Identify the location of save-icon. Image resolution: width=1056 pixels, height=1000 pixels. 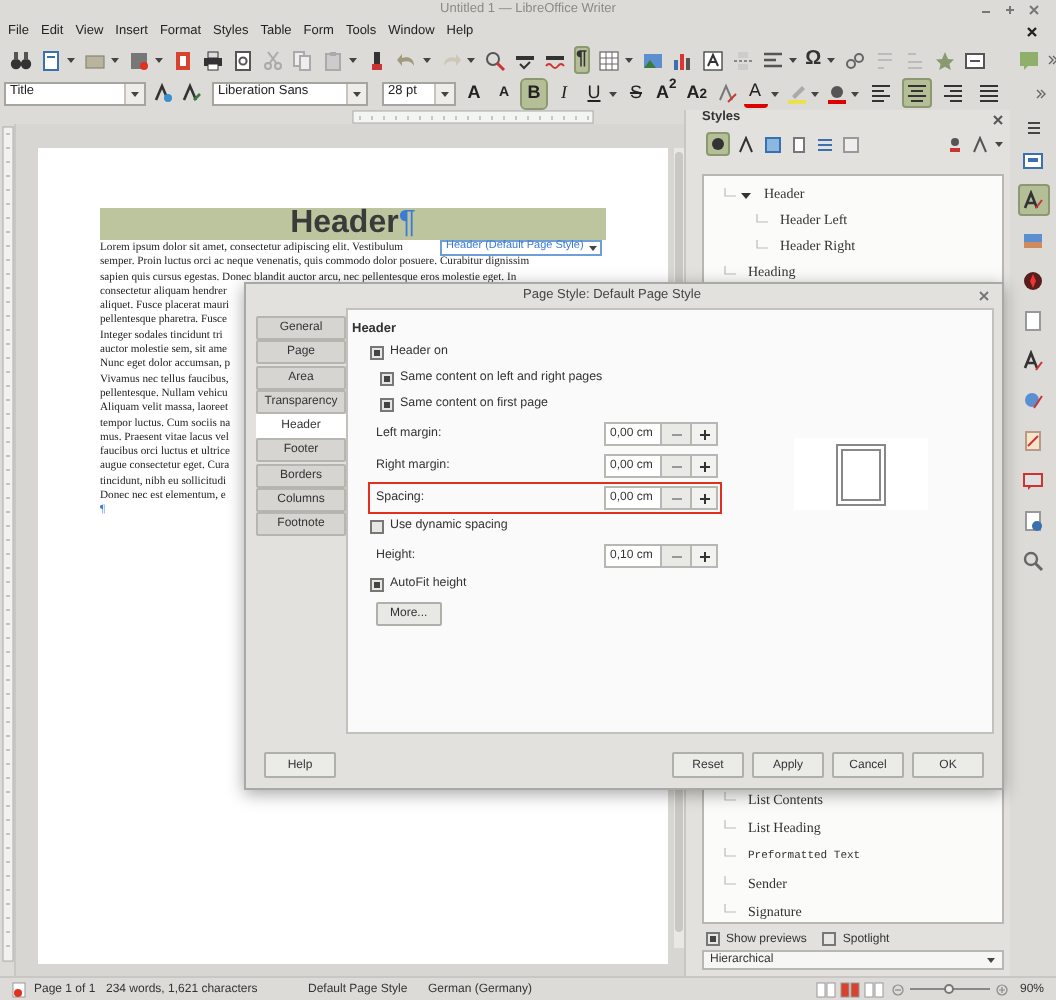
(139, 60).